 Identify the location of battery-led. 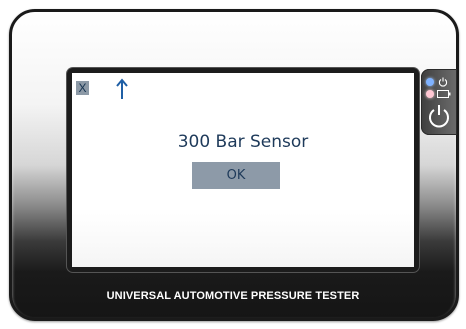
(430, 94).